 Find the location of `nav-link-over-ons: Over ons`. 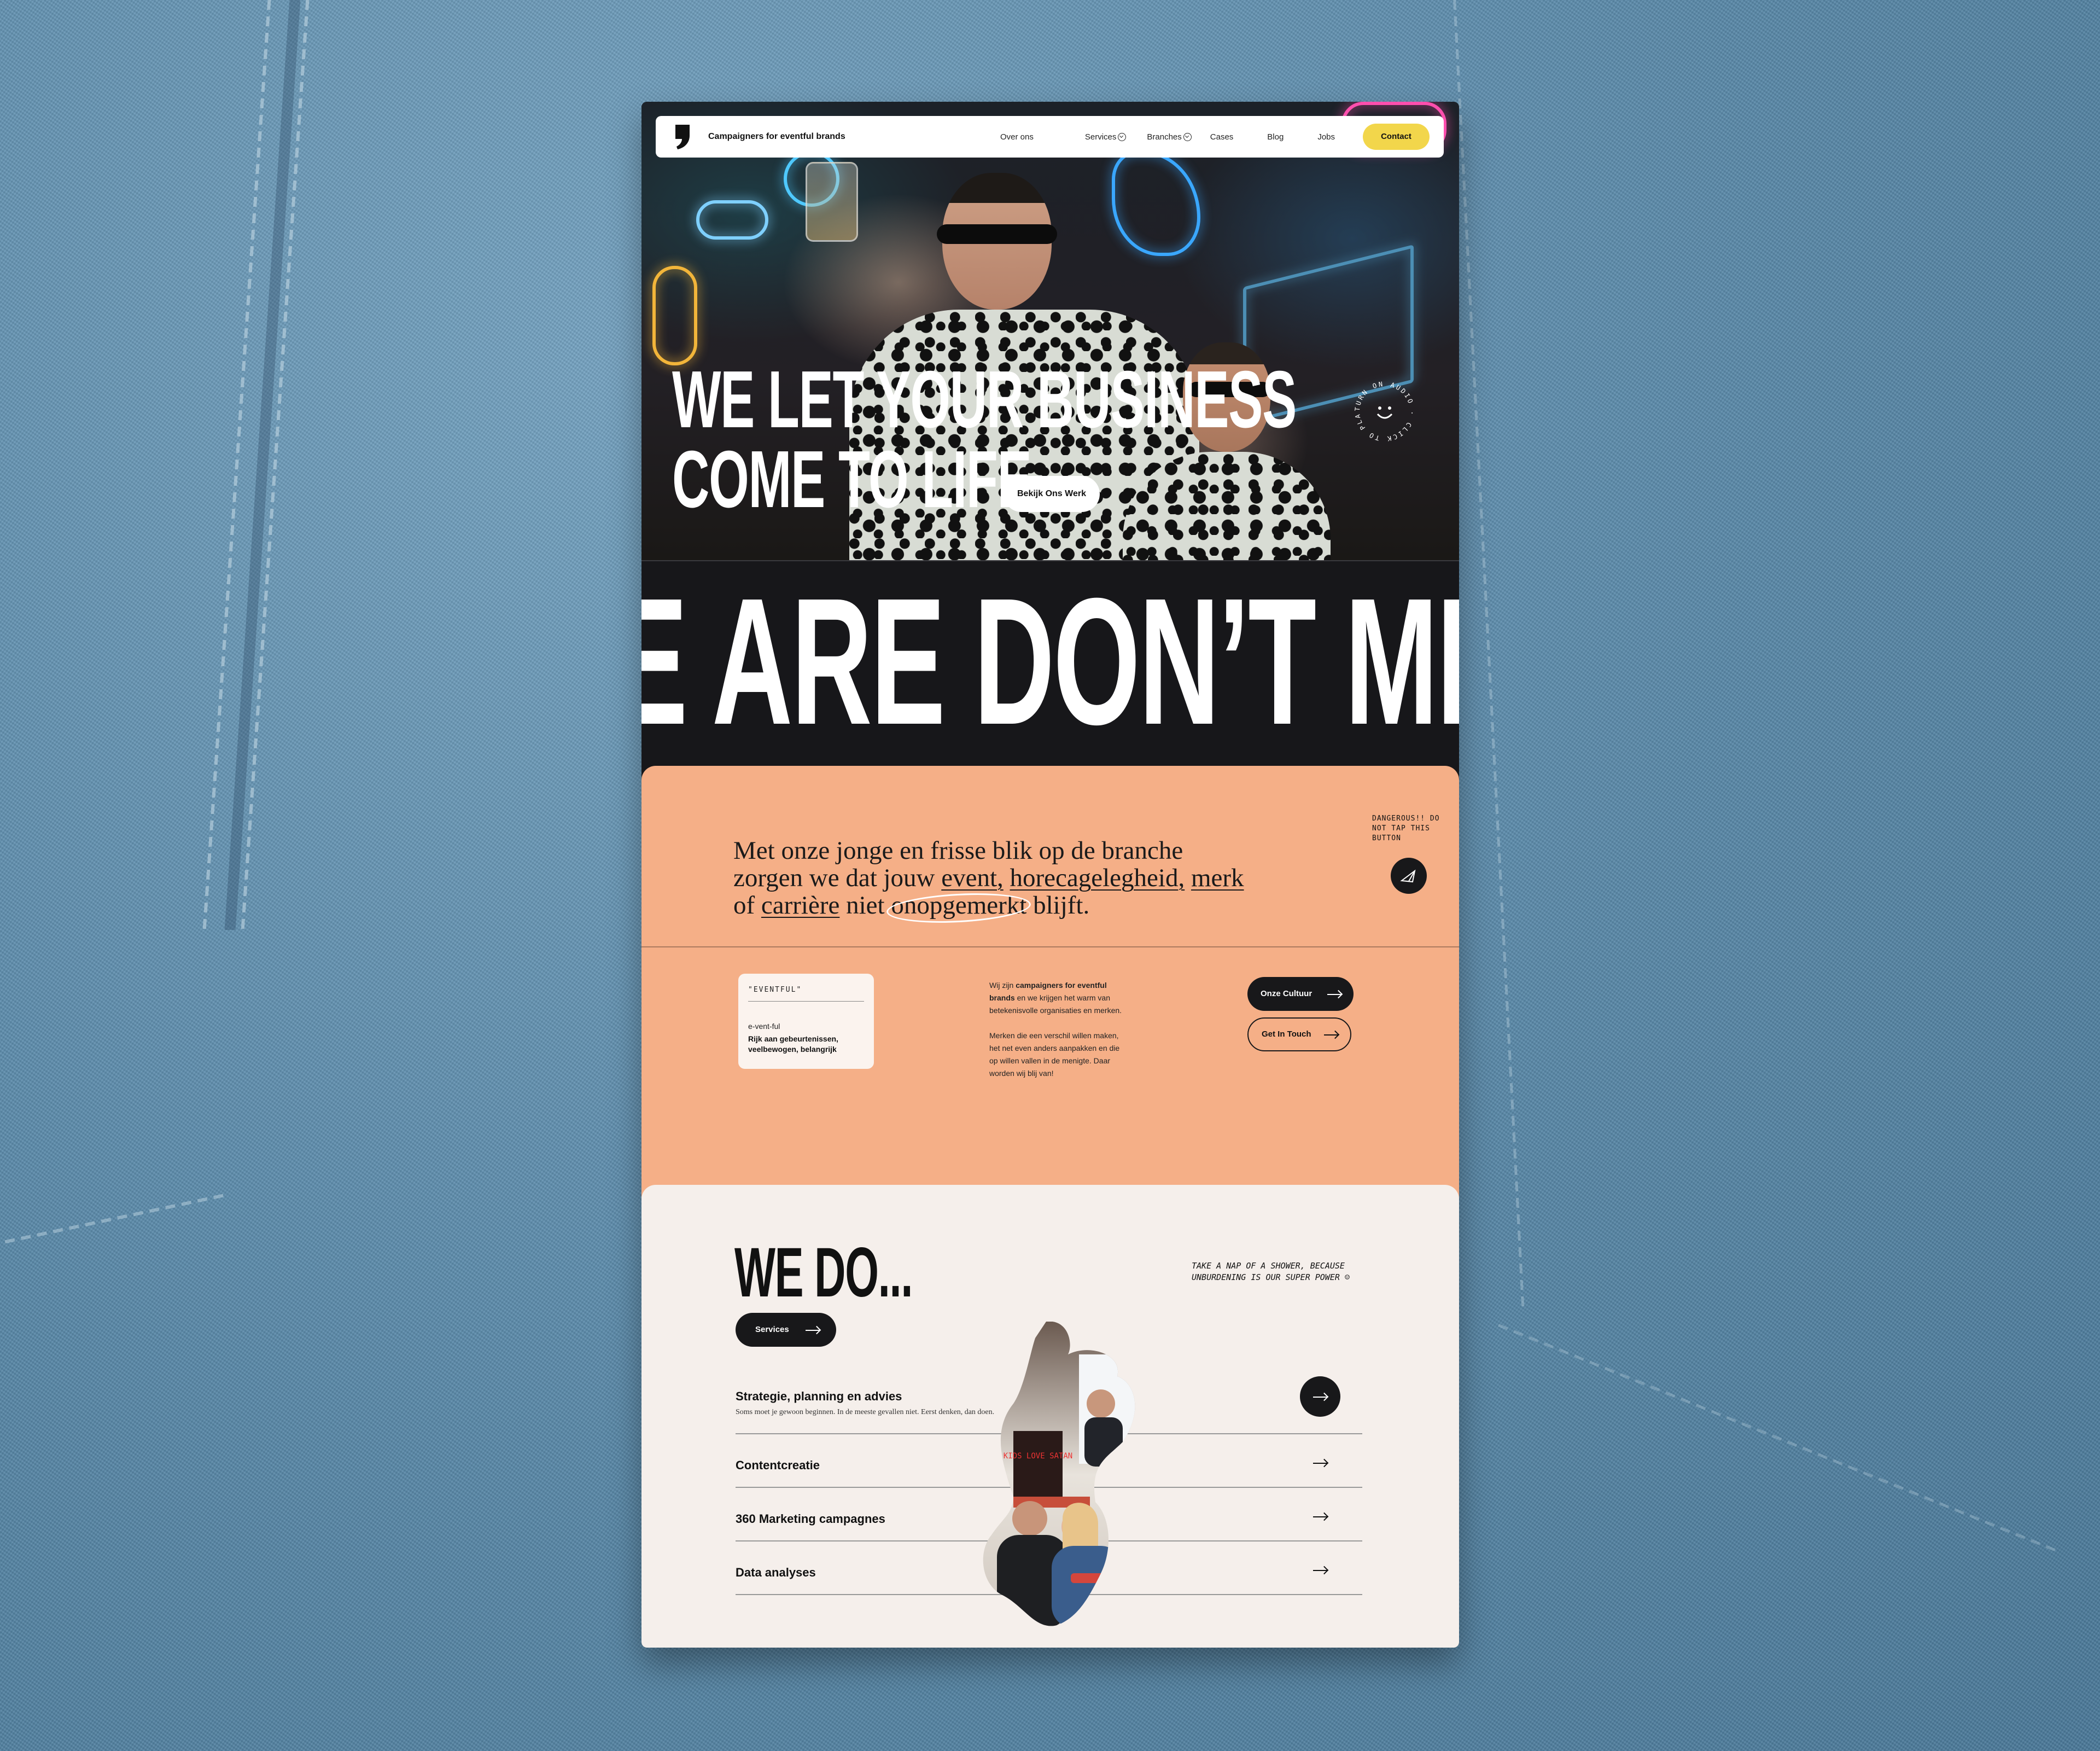

nav-link-over-ons: Over ons is located at coordinates (1017, 137).